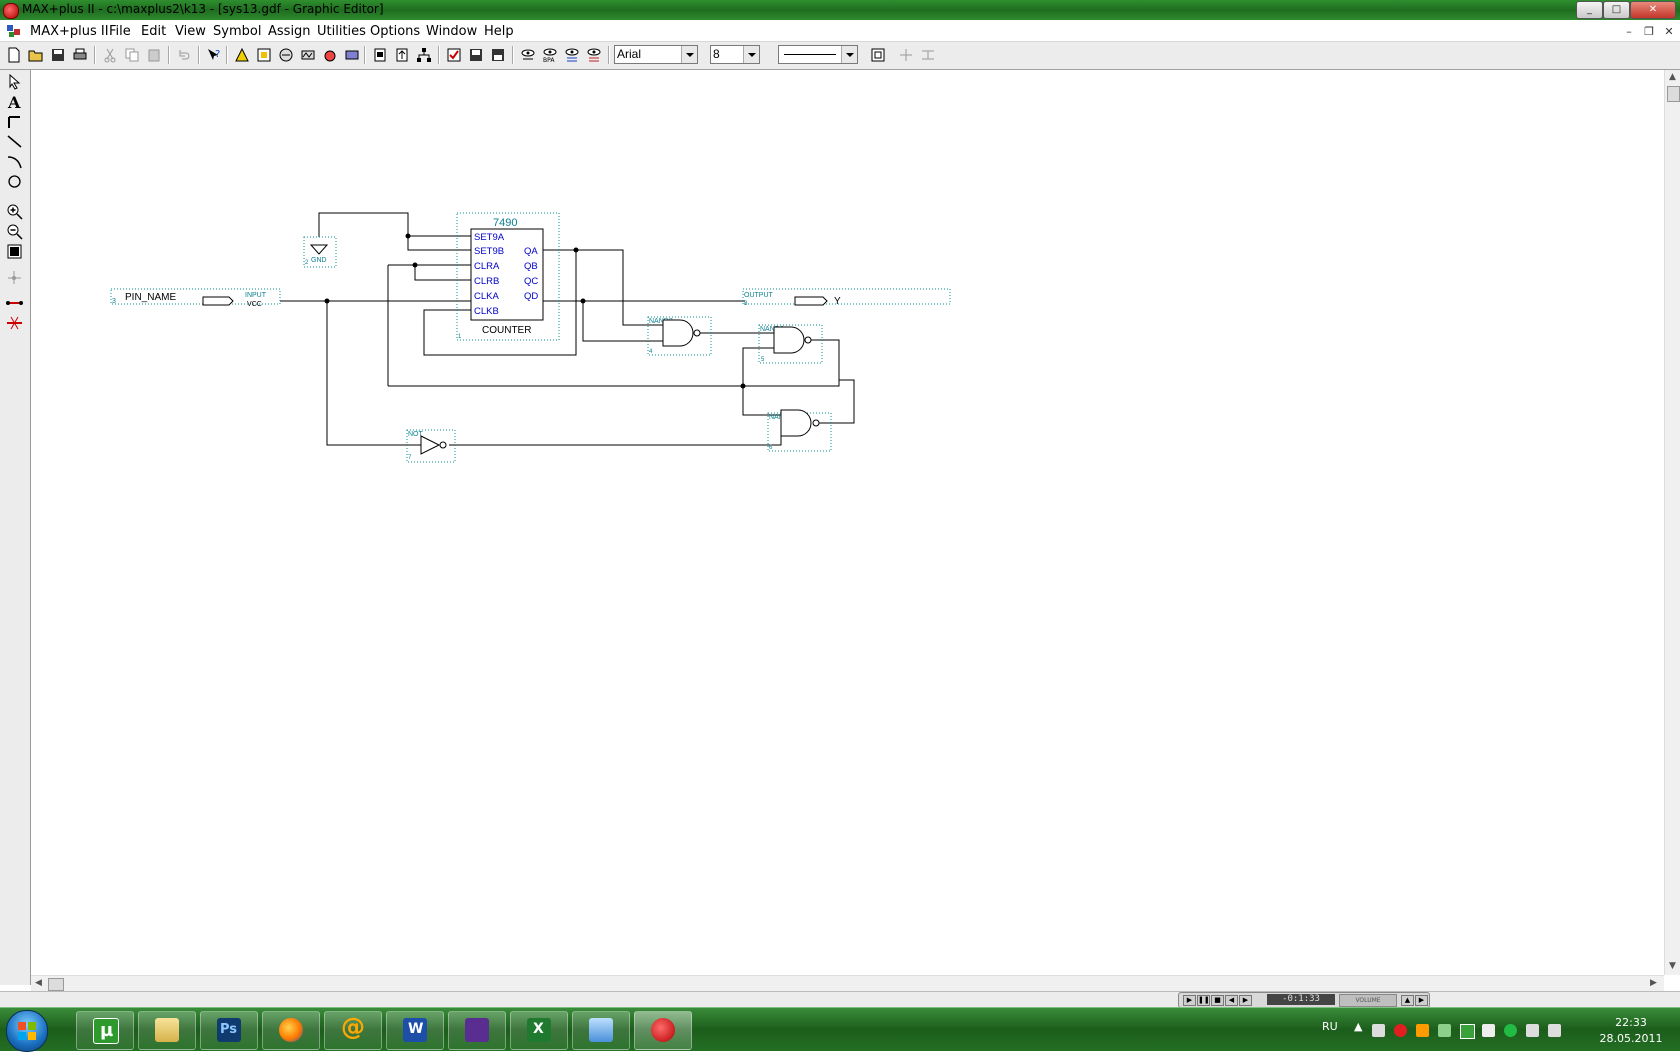 The width and height of the screenshot is (1680, 1063). I want to click on save-icon, so click(58, 55).